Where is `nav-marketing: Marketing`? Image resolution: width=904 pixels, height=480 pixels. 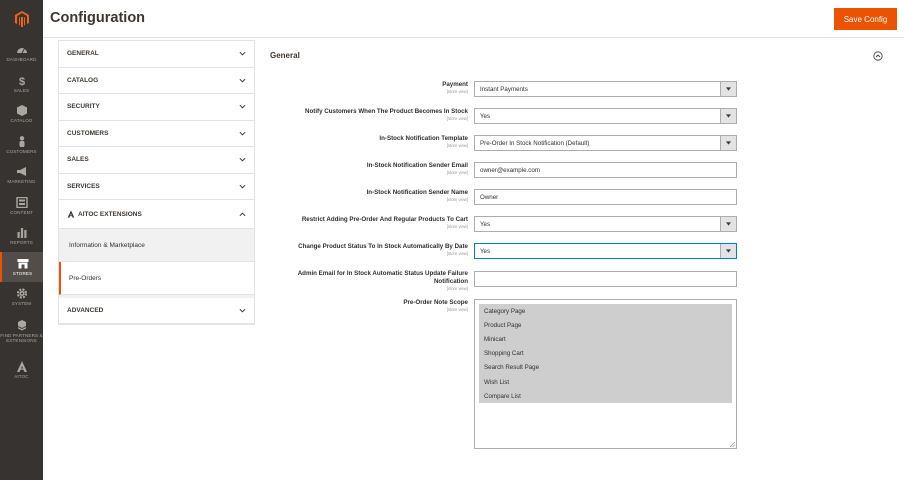
nav-marketing: Marketing is located at coordinates (21, 175).